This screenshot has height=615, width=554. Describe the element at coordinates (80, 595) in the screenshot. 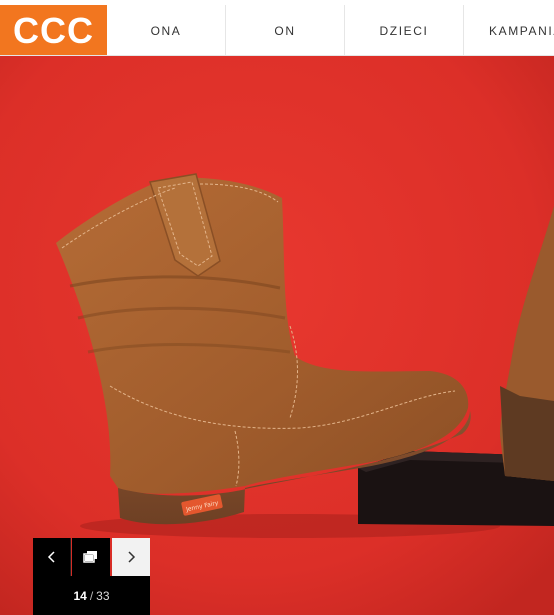

I see `current-image-number: 14` at that location.